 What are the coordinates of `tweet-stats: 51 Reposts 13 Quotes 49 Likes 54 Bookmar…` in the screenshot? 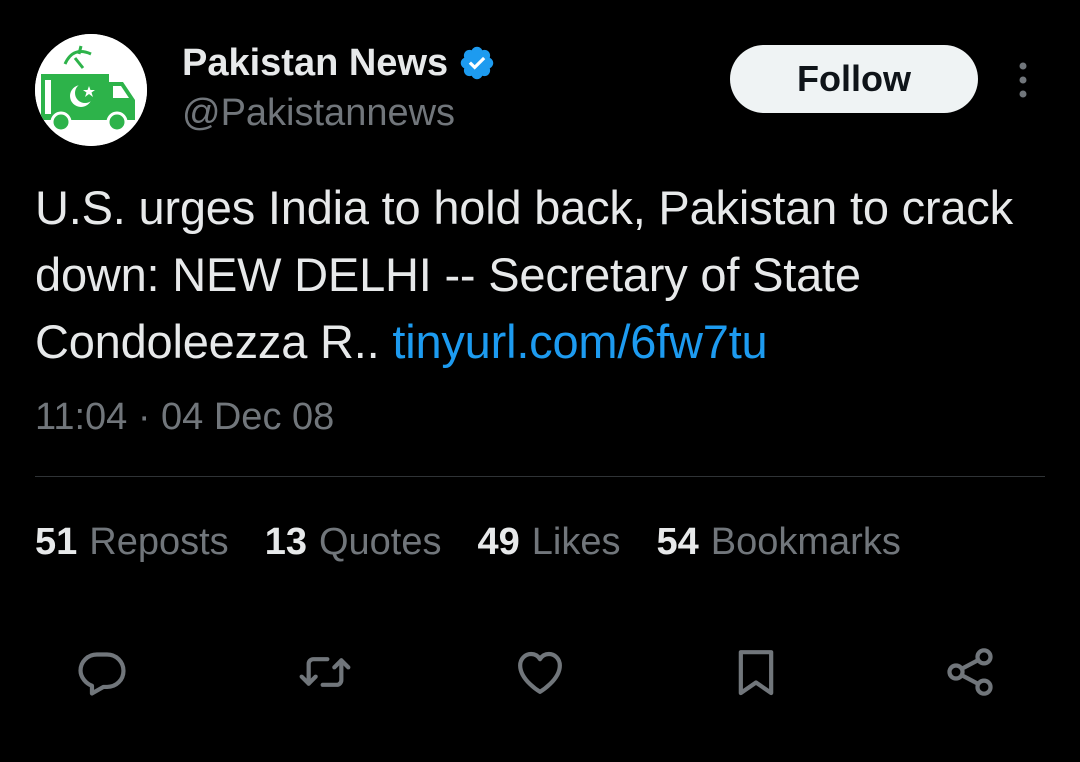 It's located at (468, 542).